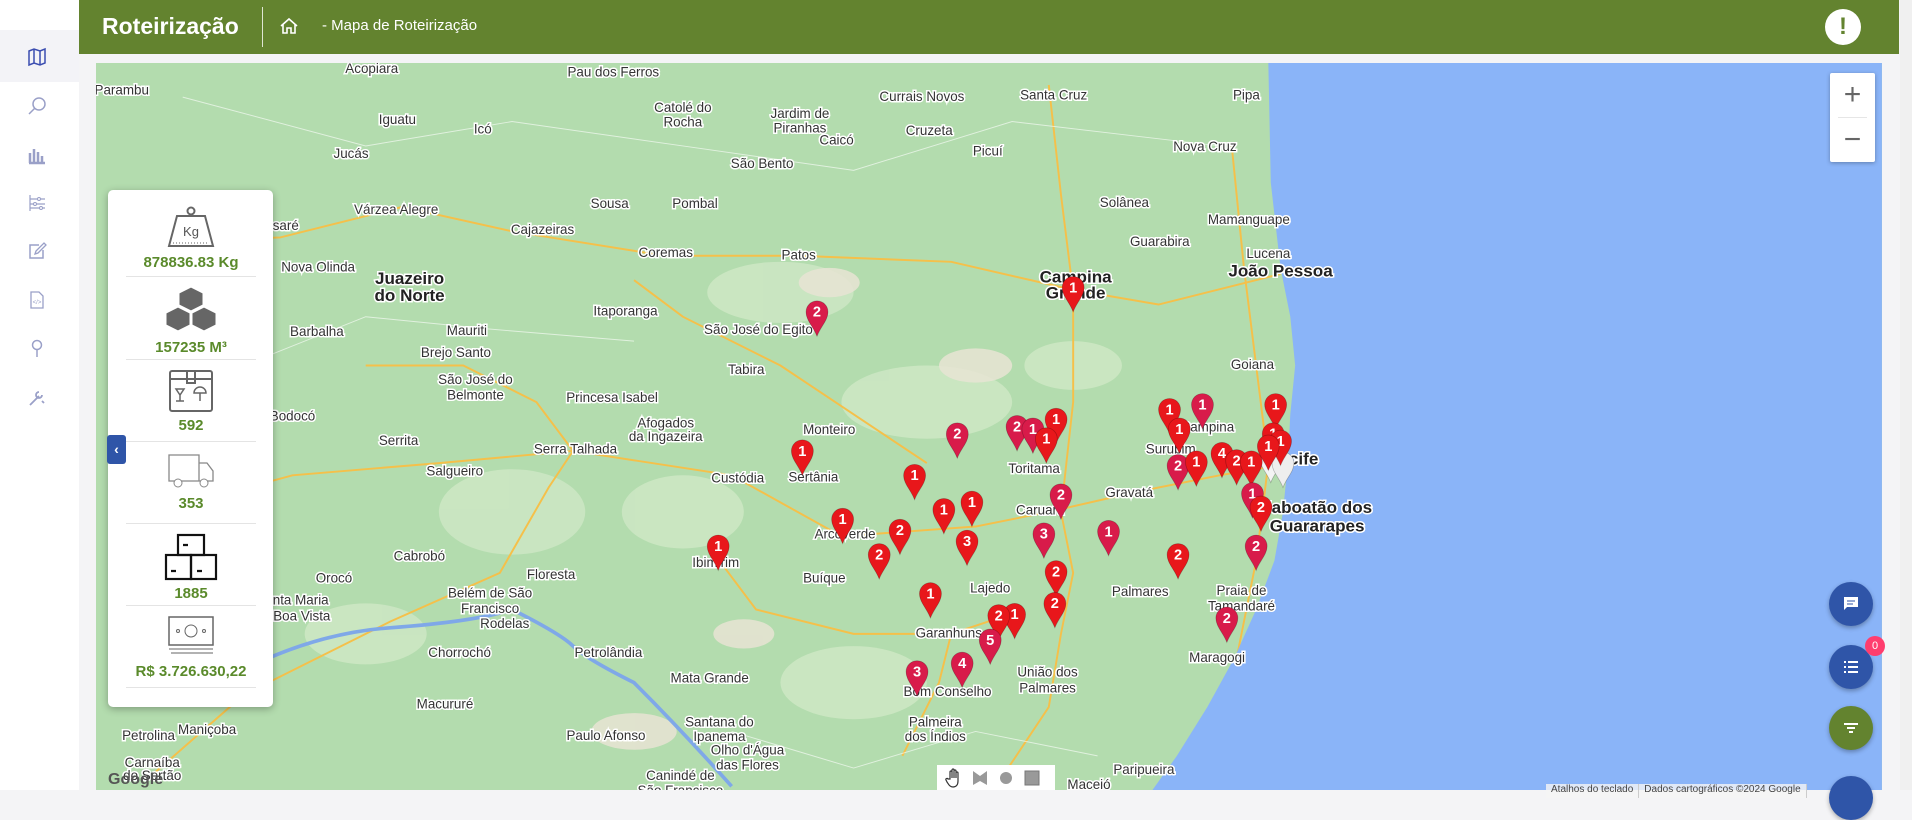 The width and height of the screenshot is (1912, 820). What do you see at coordinates (990, 587) in the screenshot?
I see `map-place-label: Lajedo` at bounding box center [990, 587].